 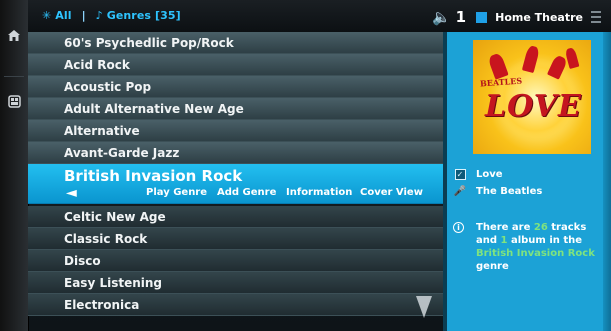 I want to click on genre-row: Electronica, so click(x=235, y=305).